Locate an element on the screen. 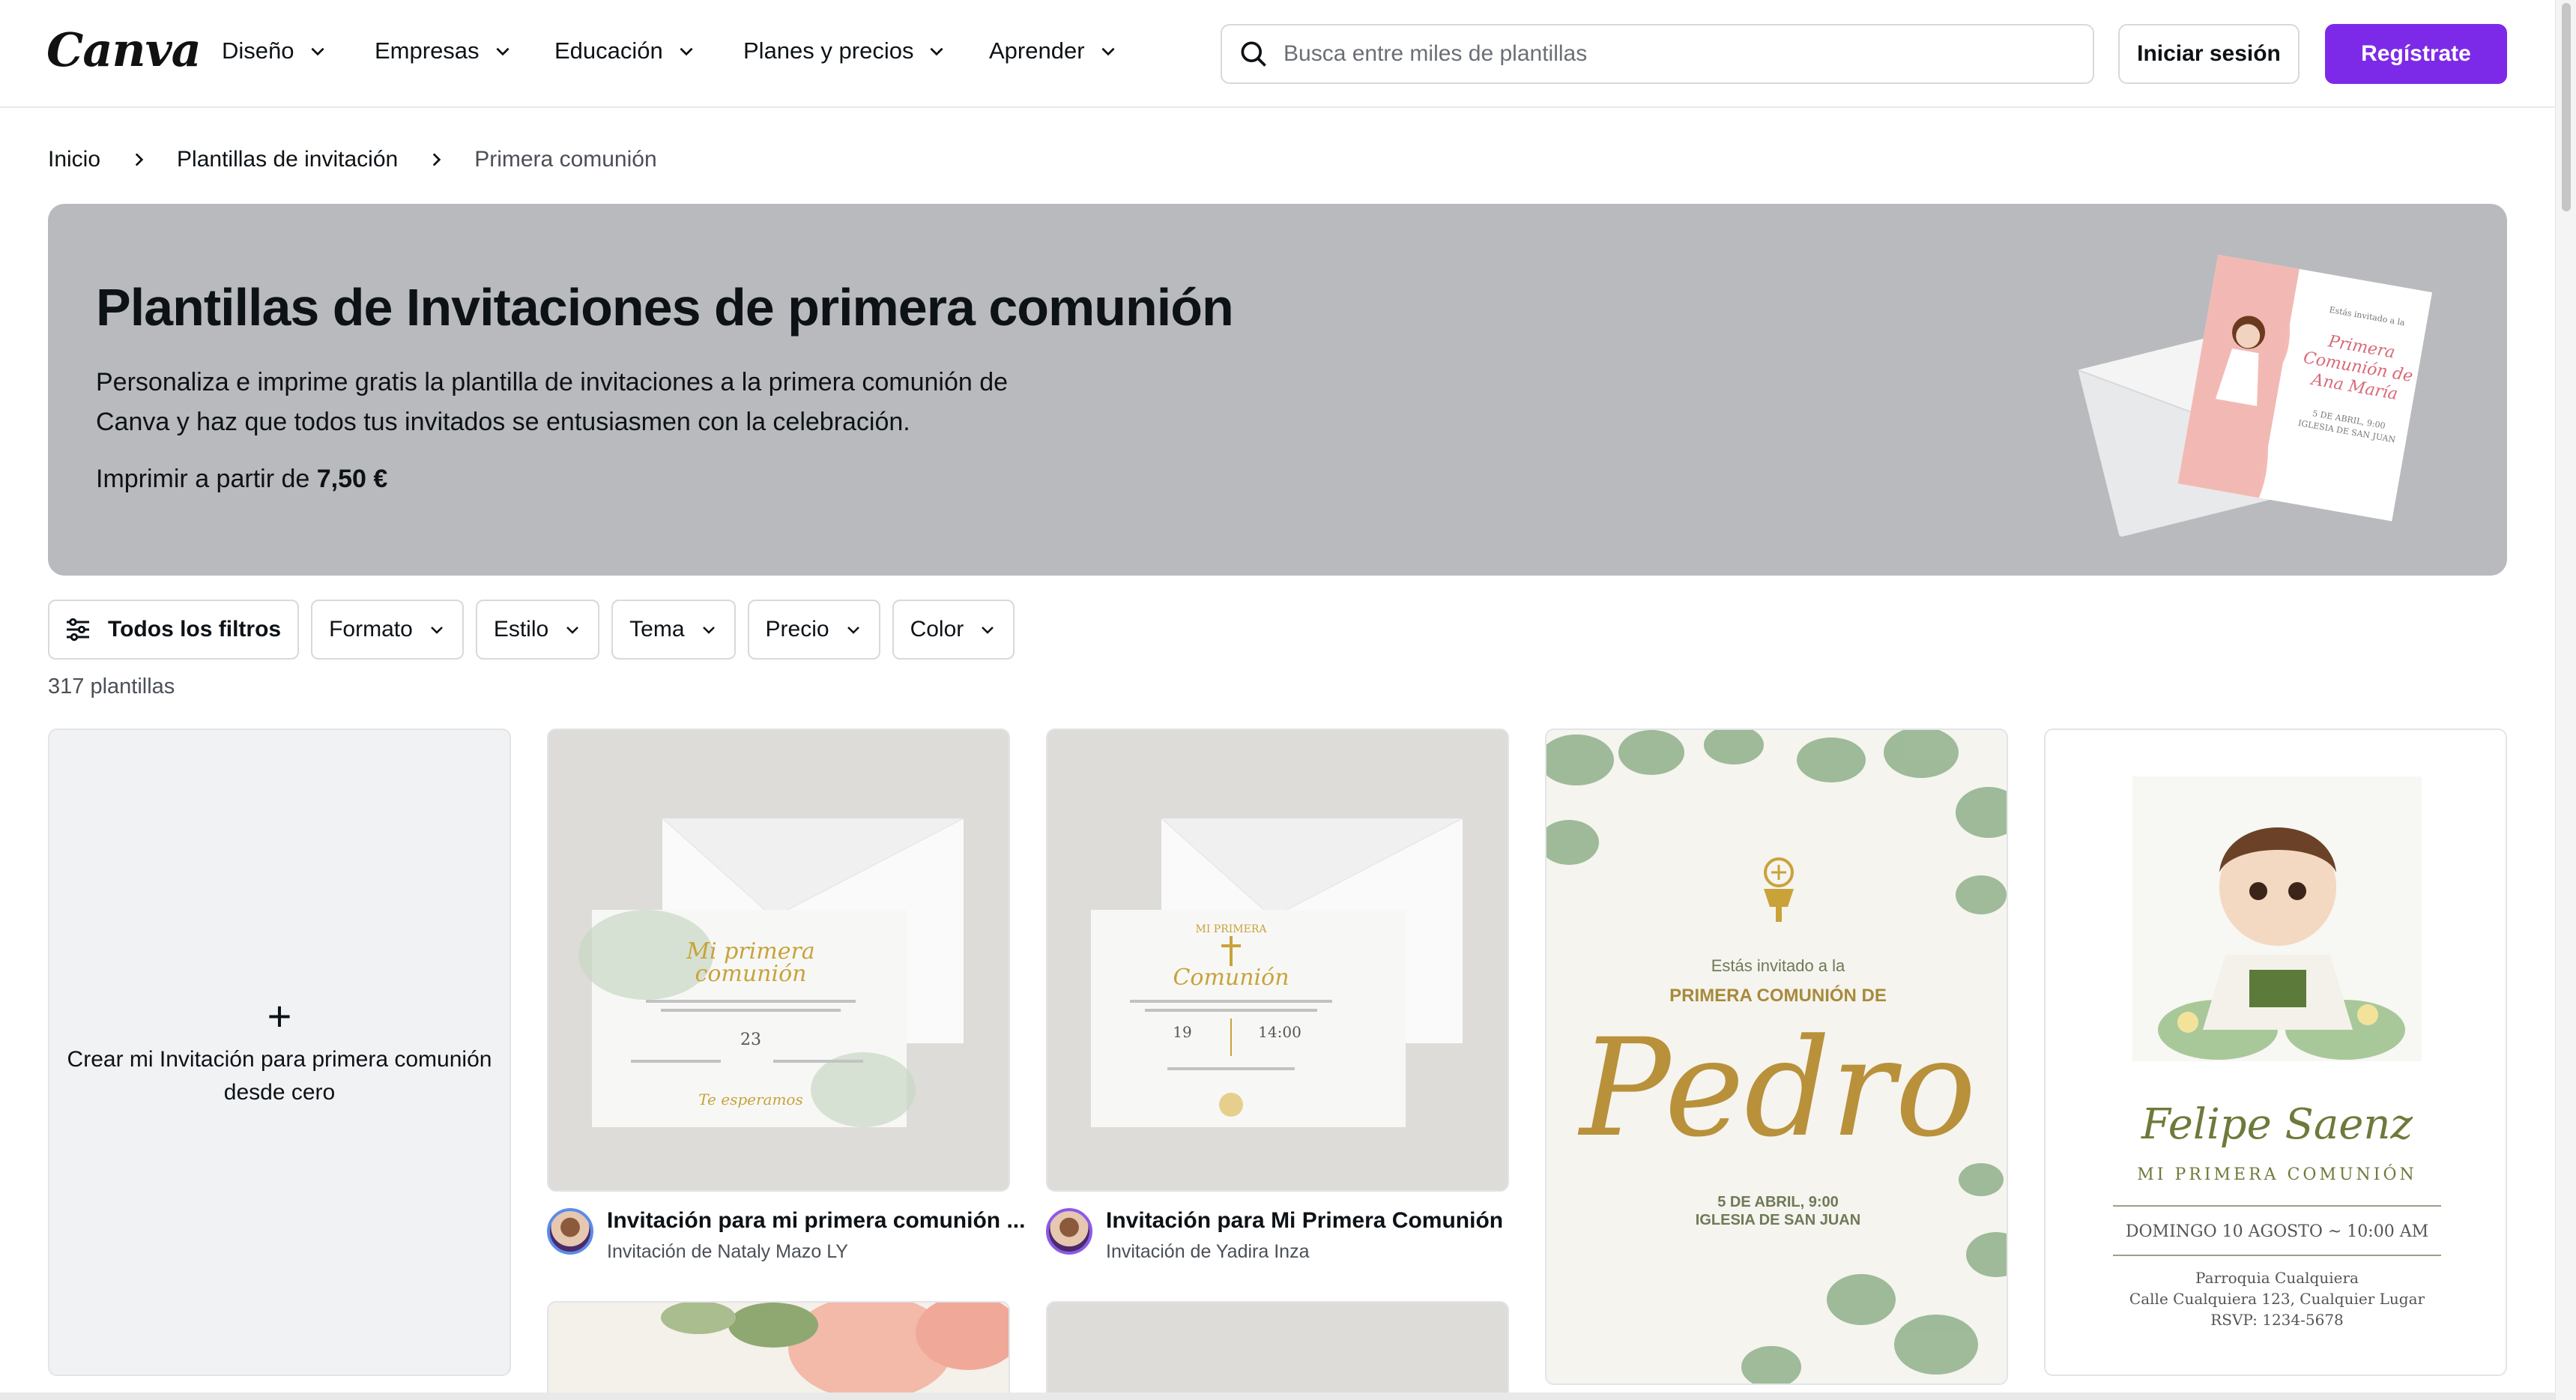 The width and height of the screenshot is (2576, 1400). breadcrumb-current: Primera comunión is located at coordinates (565, 159).